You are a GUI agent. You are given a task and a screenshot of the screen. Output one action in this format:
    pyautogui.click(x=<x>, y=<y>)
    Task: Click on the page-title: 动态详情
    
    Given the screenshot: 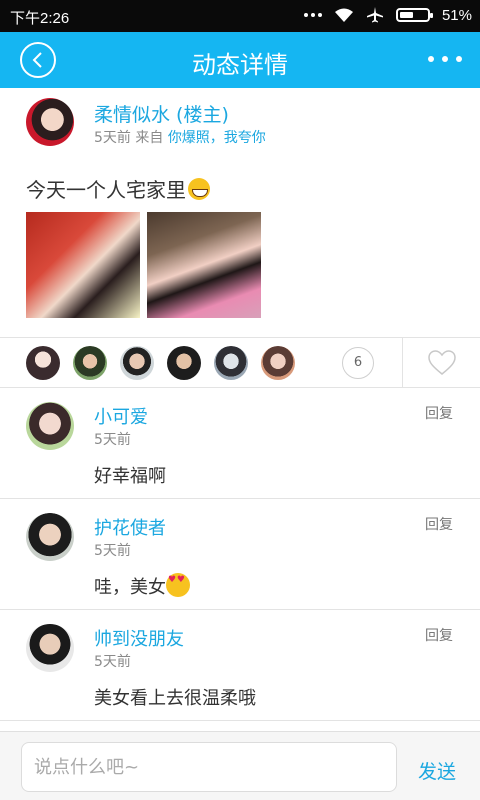 What is the action you would take?
    pyautogui.click(x=240, y=65)
    